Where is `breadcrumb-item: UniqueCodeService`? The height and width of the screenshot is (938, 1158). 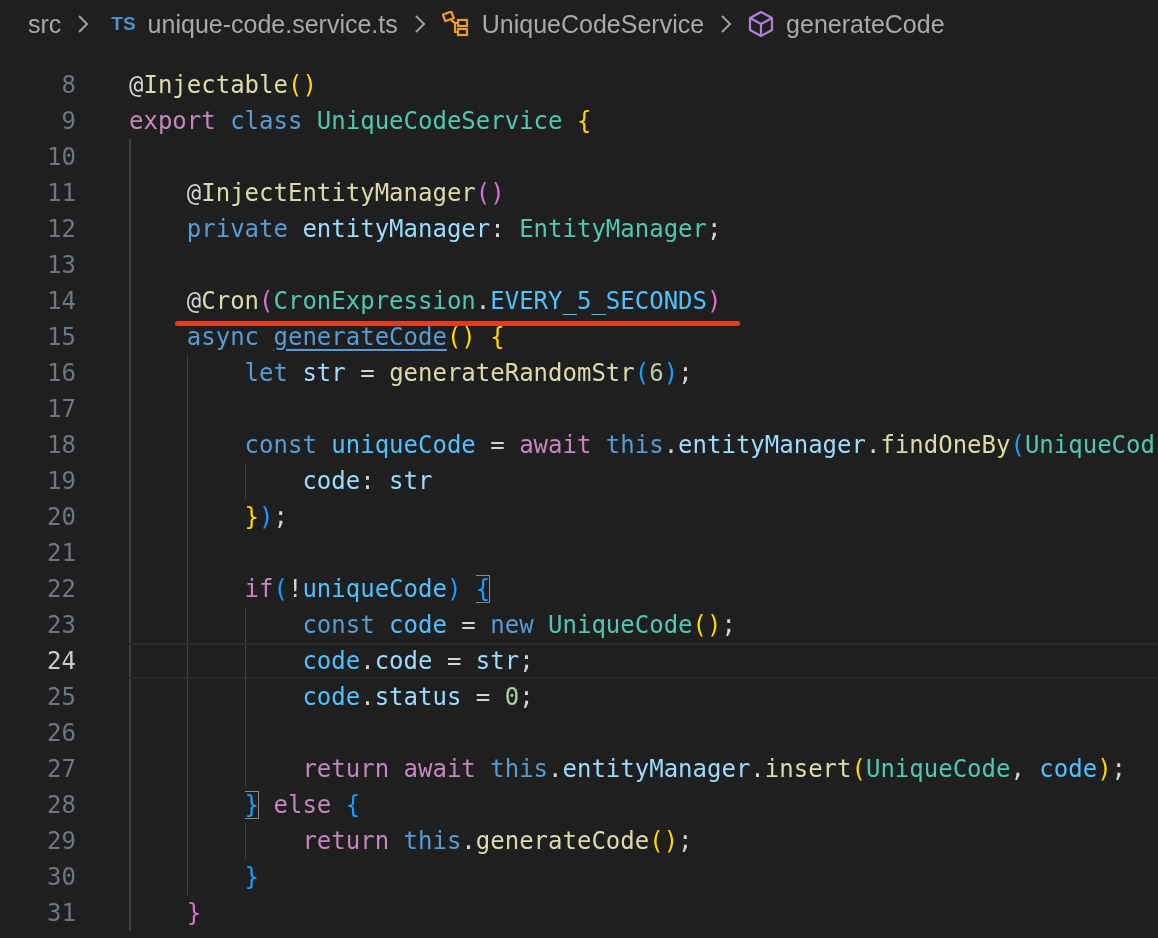
breadcrumb-item: UniqueCodeService is located at coordinates (593, 24).